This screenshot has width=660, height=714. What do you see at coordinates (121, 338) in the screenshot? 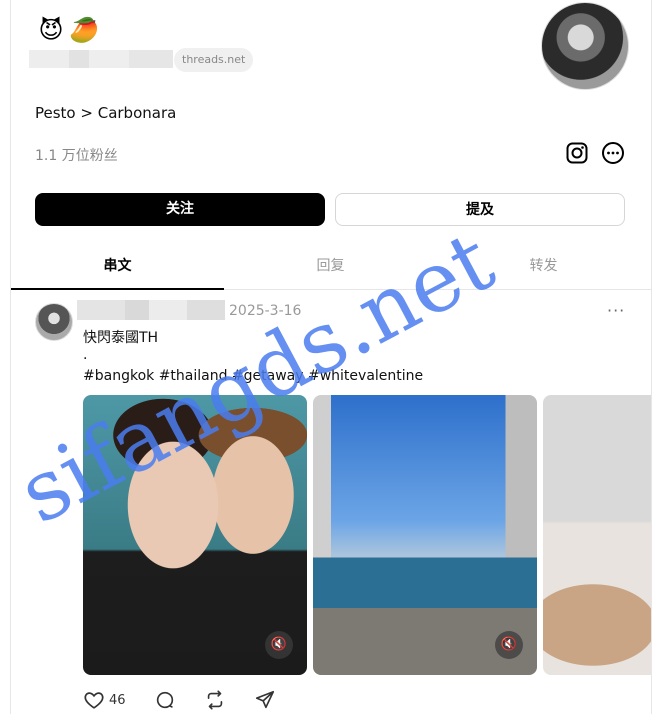
I see `post-text-line-1: 快閃泰國TH` at bounding box center [121, 338].